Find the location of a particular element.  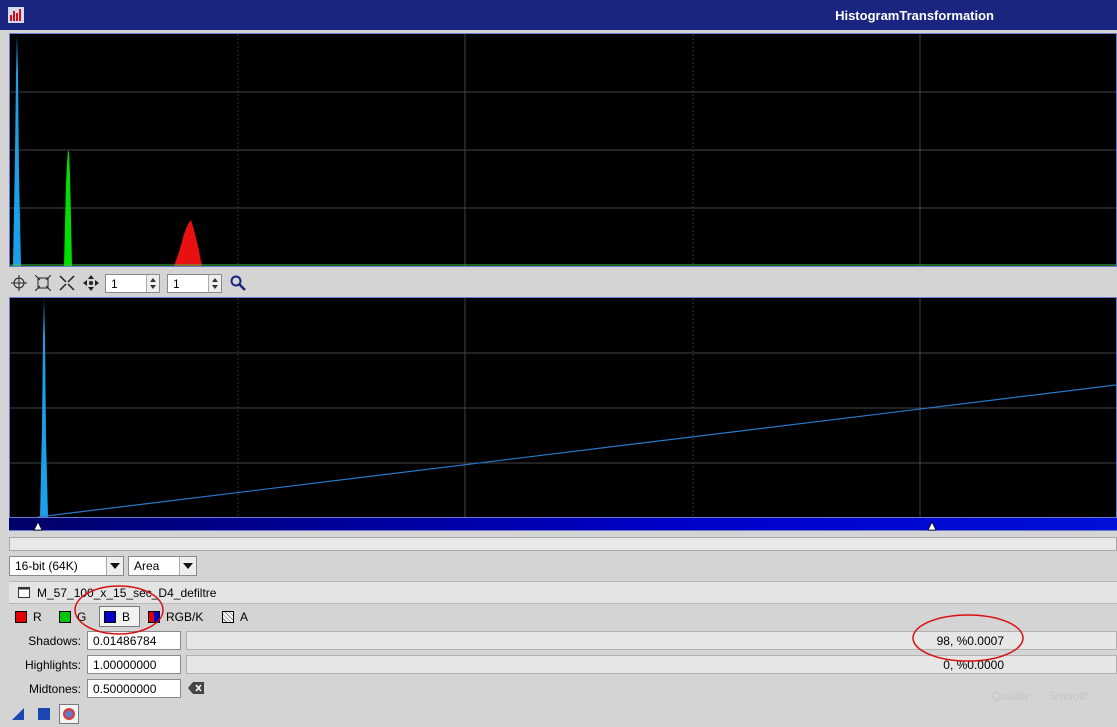

target-view-name: M_57_100_x_15_sec_D4_defiltre is located at coordinates (127, 593).